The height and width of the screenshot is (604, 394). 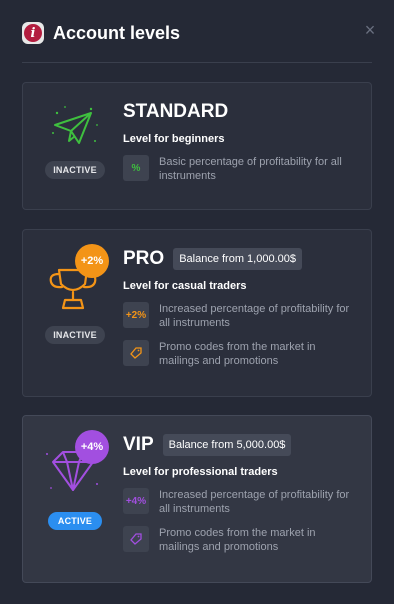 What do you see at coordinates (33, 33) in the screenshot?
I see `info-icon: i` at bounding box center [33, 33].